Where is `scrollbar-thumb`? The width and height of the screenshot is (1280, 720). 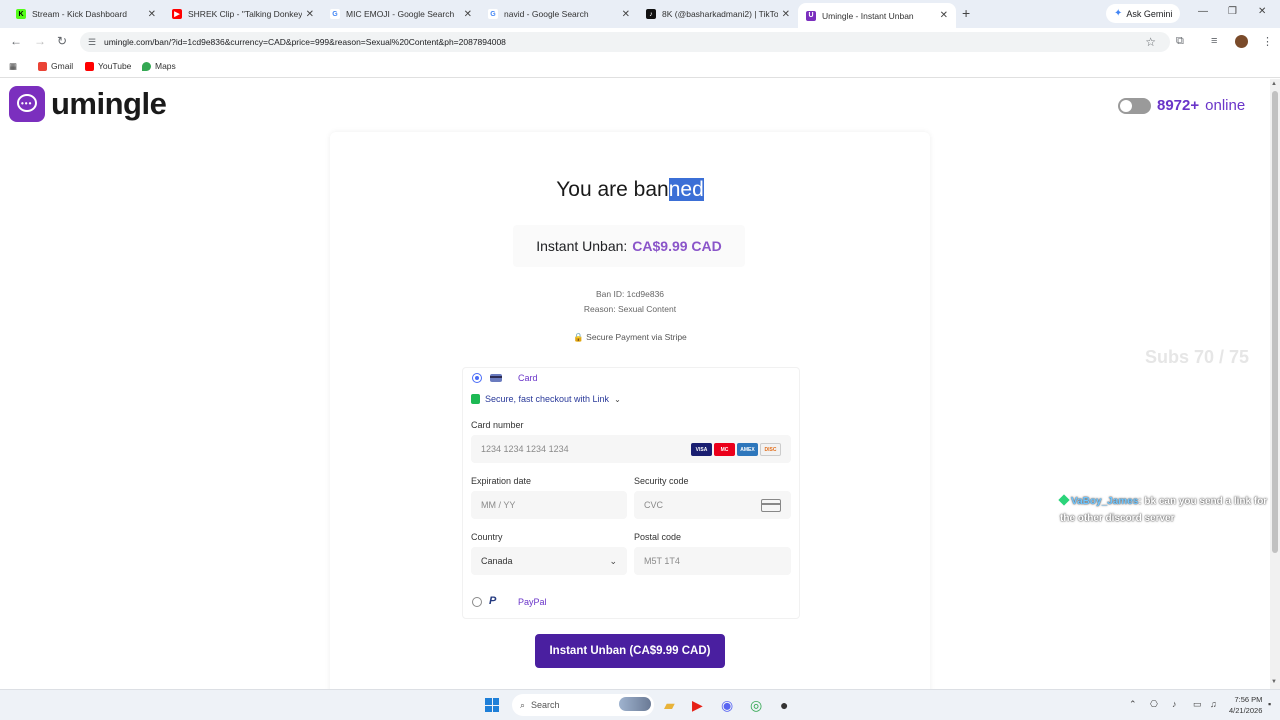 scrollbar-thumb is located at coordinates (1275, 322).